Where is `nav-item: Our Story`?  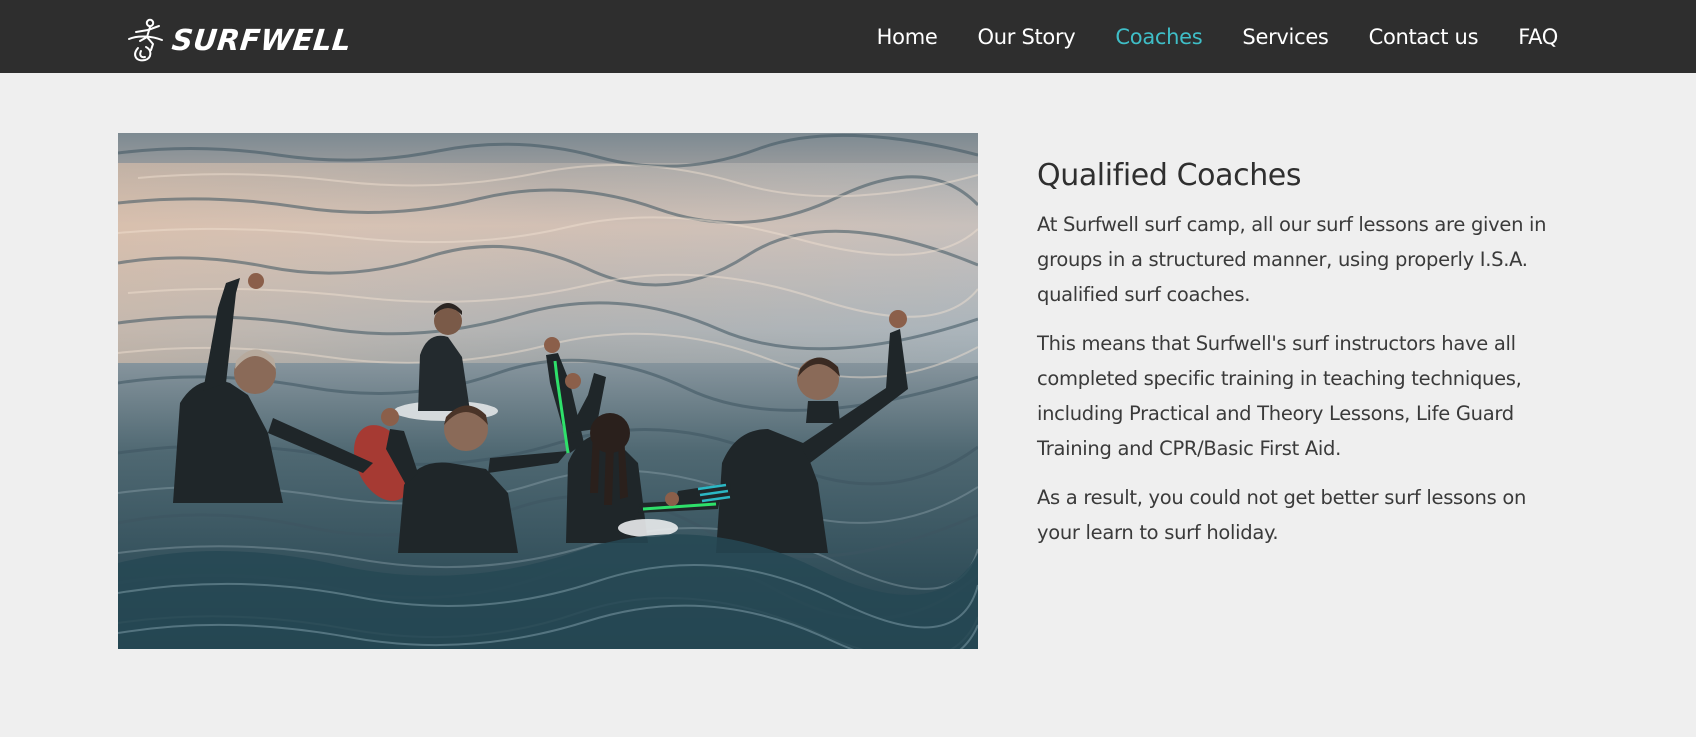 nav-item: Our Story is located at coordinates (1027, 37).